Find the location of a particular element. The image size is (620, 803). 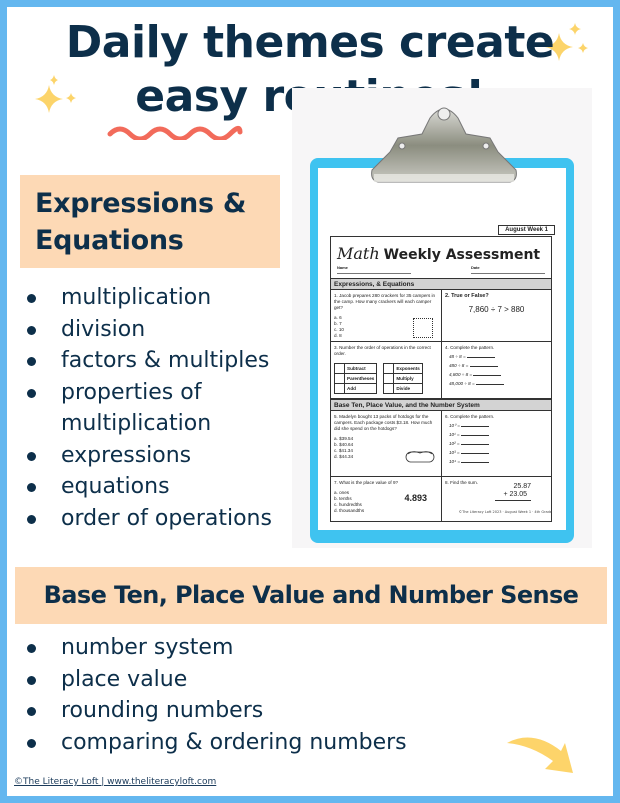

pattern-text: 48,000 ÷ 8 = is located at coordinates (462, 383).